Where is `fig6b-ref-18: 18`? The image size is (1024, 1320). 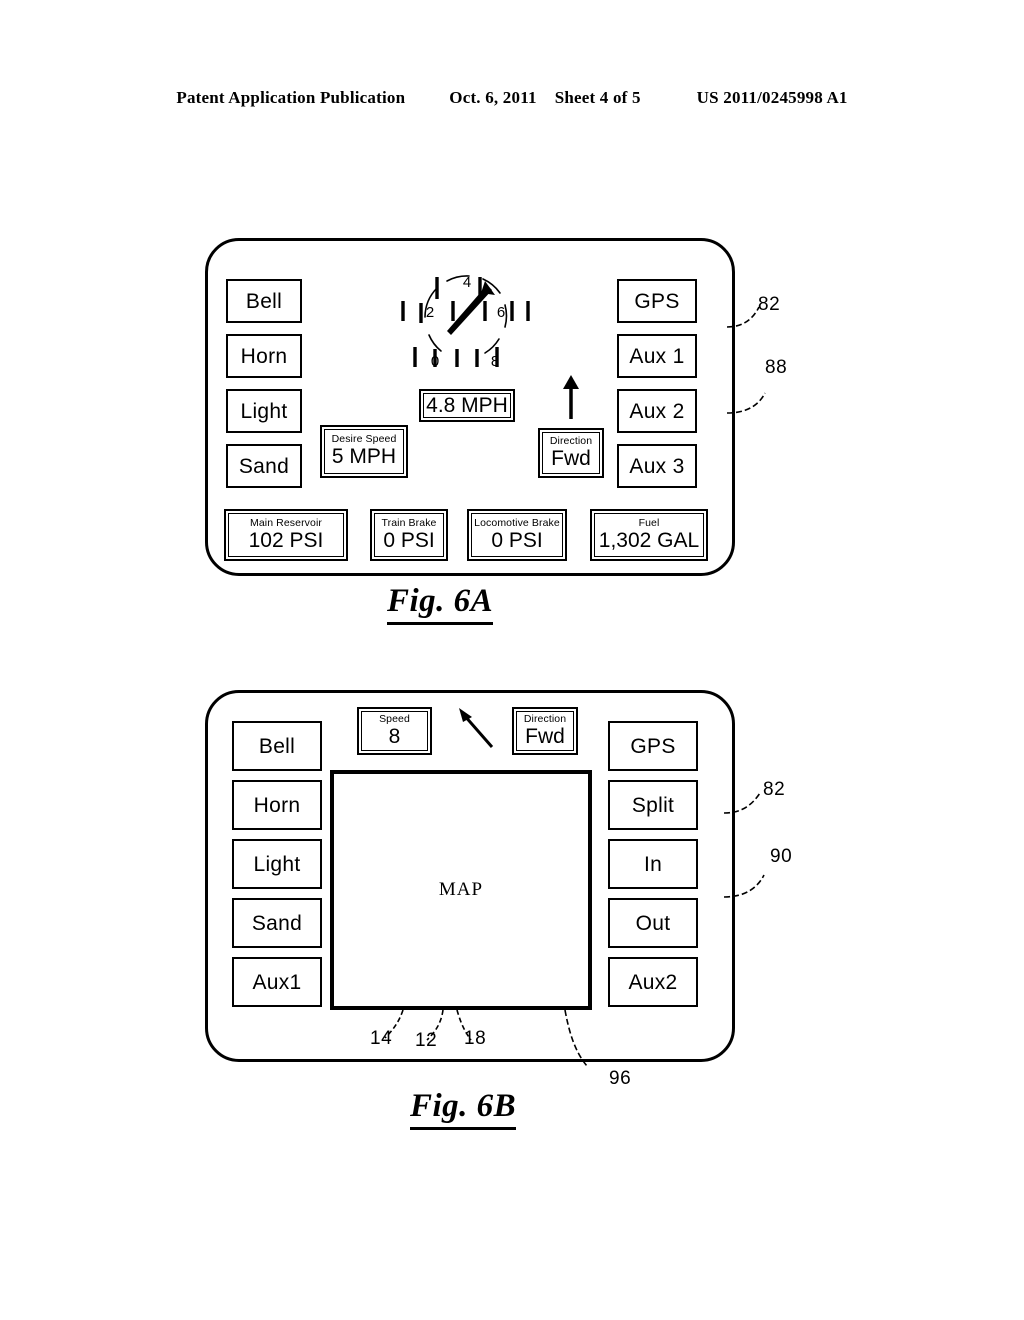 fig6b-ref-18: 18 is located at coordinates (475, 1038).